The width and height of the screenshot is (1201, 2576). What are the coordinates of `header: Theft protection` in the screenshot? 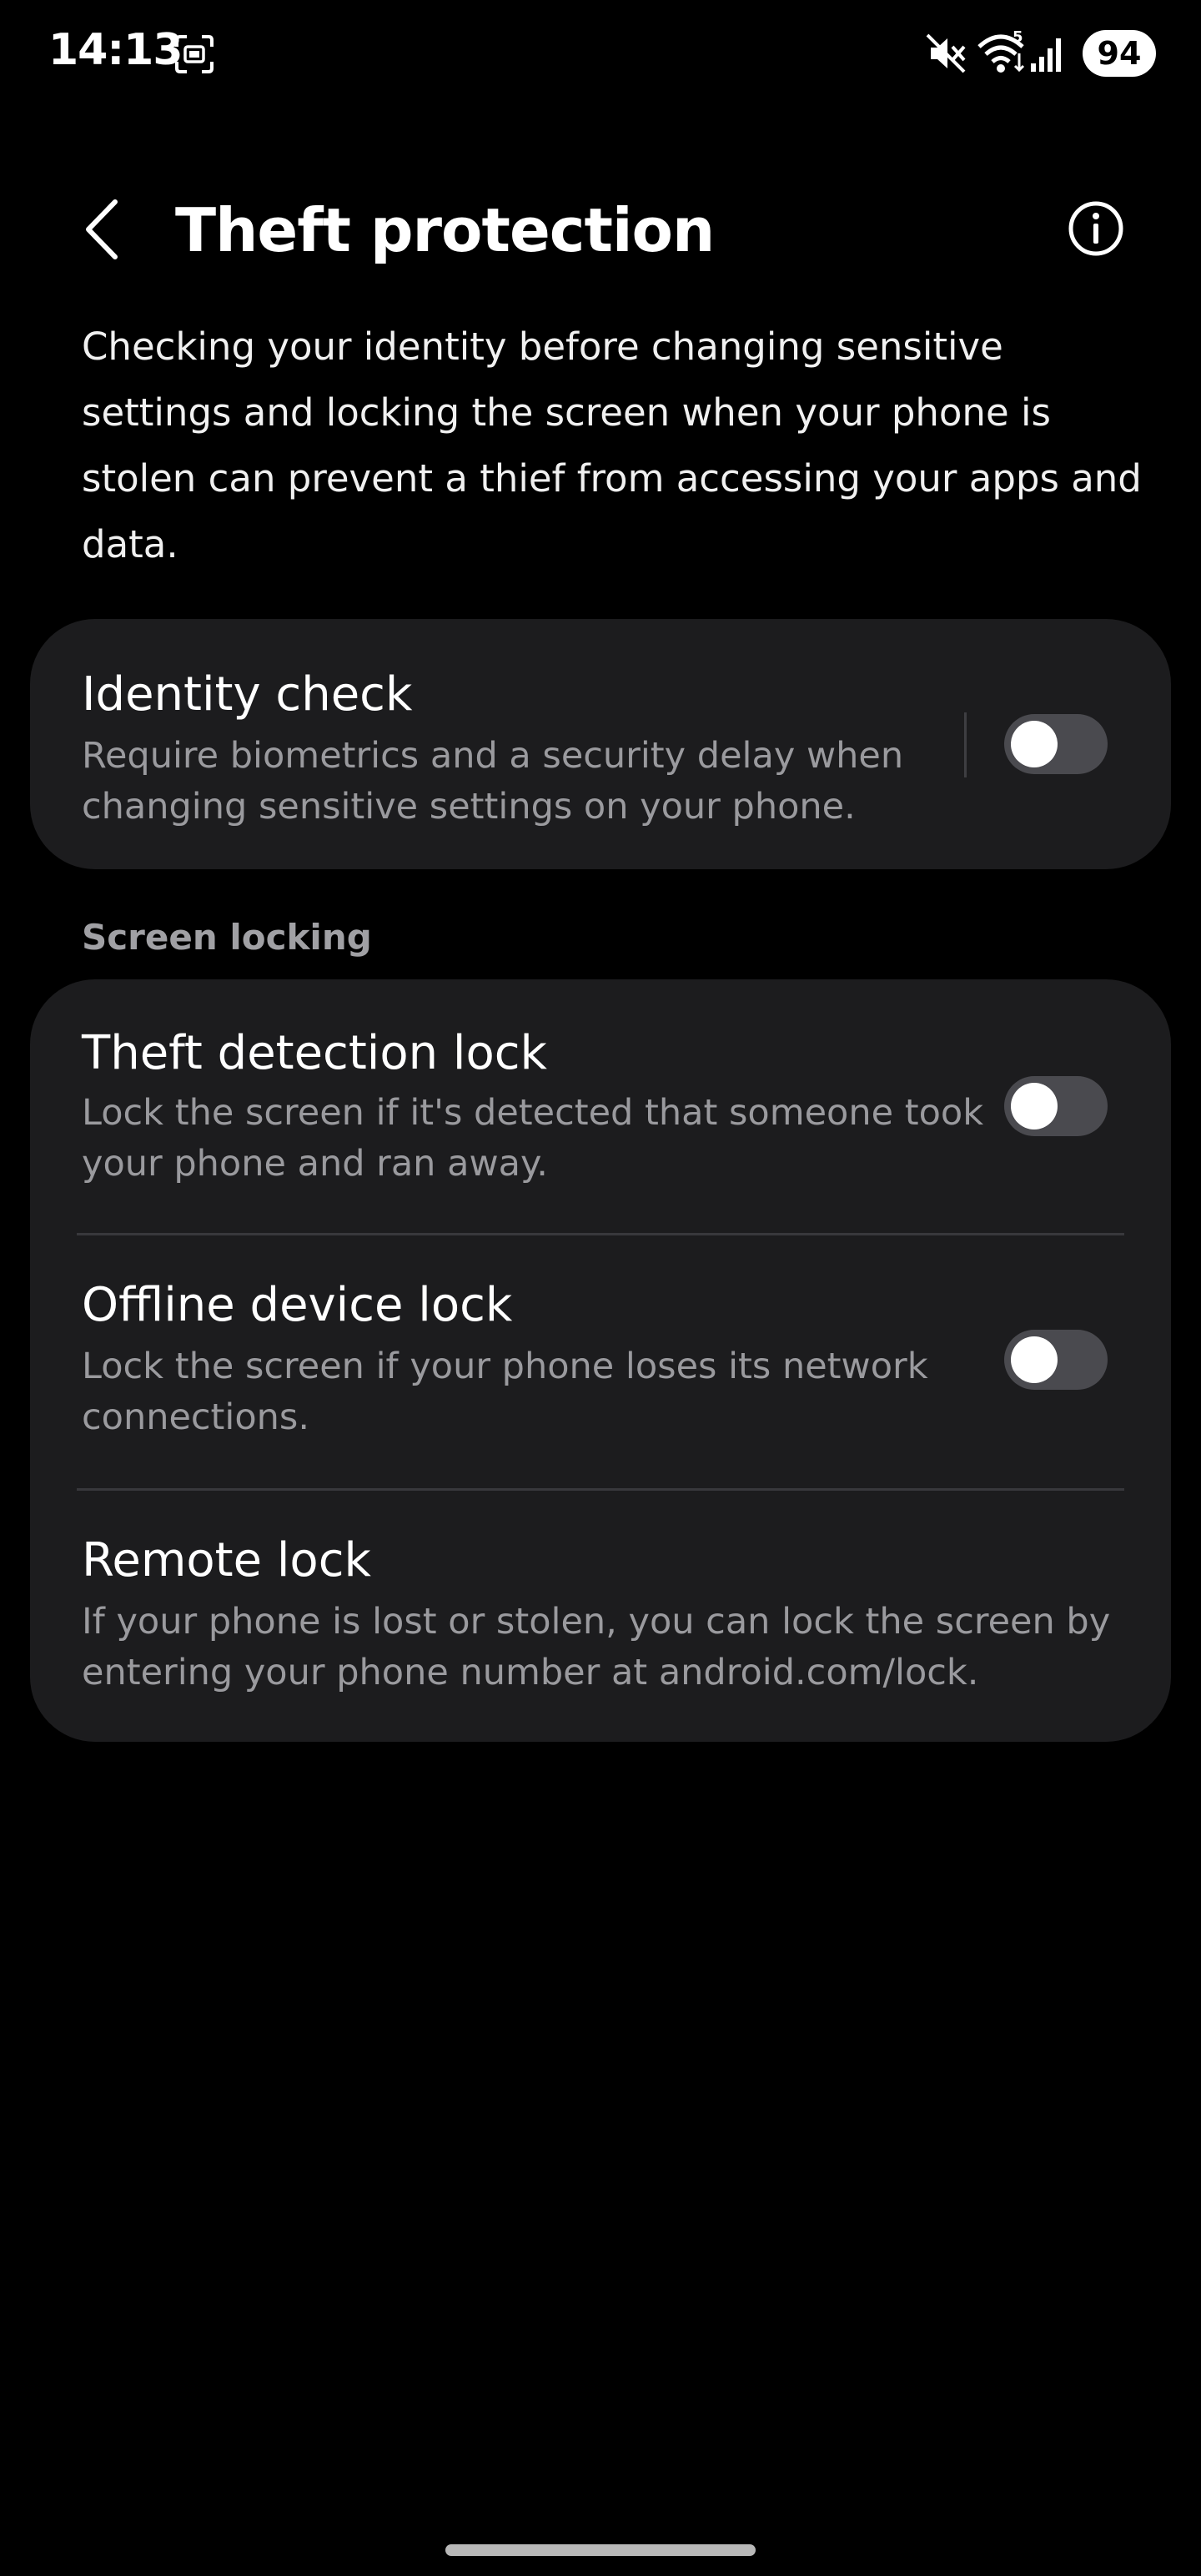 It's located at (601, 225).